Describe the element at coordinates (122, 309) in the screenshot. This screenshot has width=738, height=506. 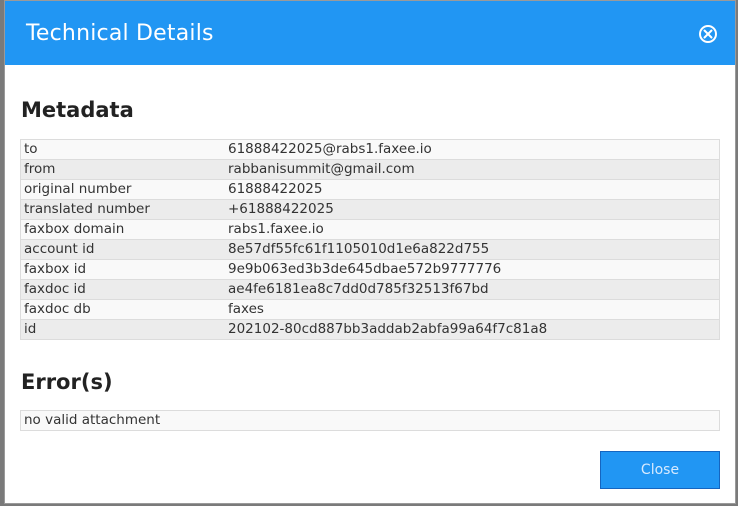
I see `metadata-key: faxdoc db` at that location.